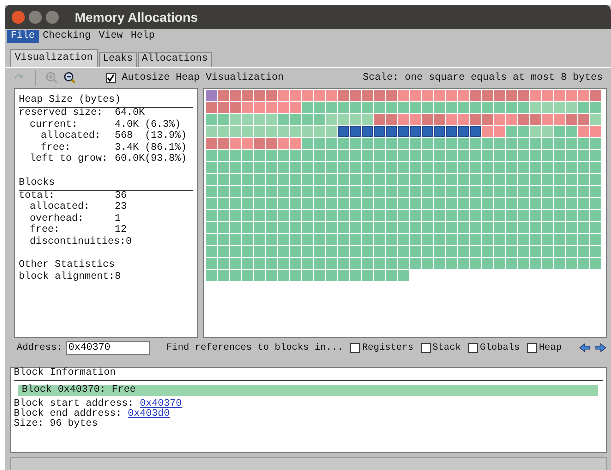 Image resolution: width=611 pixels, height=470 pixels. Describe the element at coordinates (121, 196) in the screenshot. I see `stat-value: 36` at that location.